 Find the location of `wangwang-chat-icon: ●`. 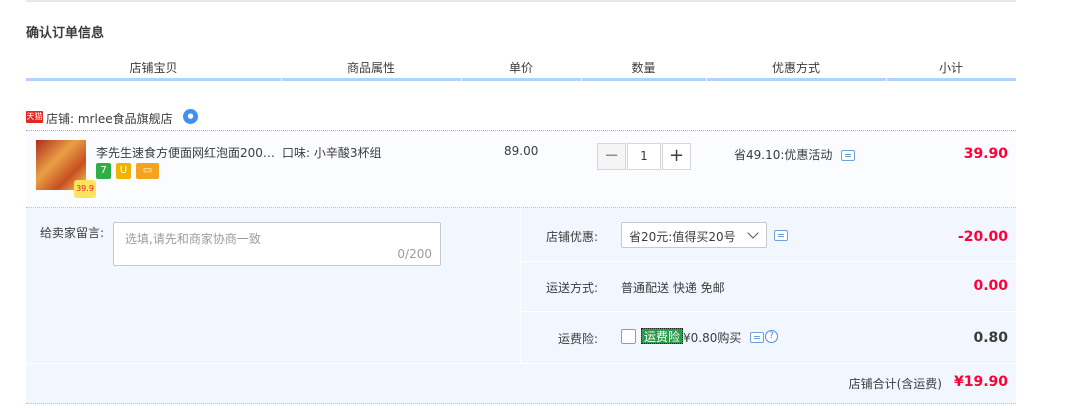

wangwang-chat-icon: ● is located at coordinates (190, 116).